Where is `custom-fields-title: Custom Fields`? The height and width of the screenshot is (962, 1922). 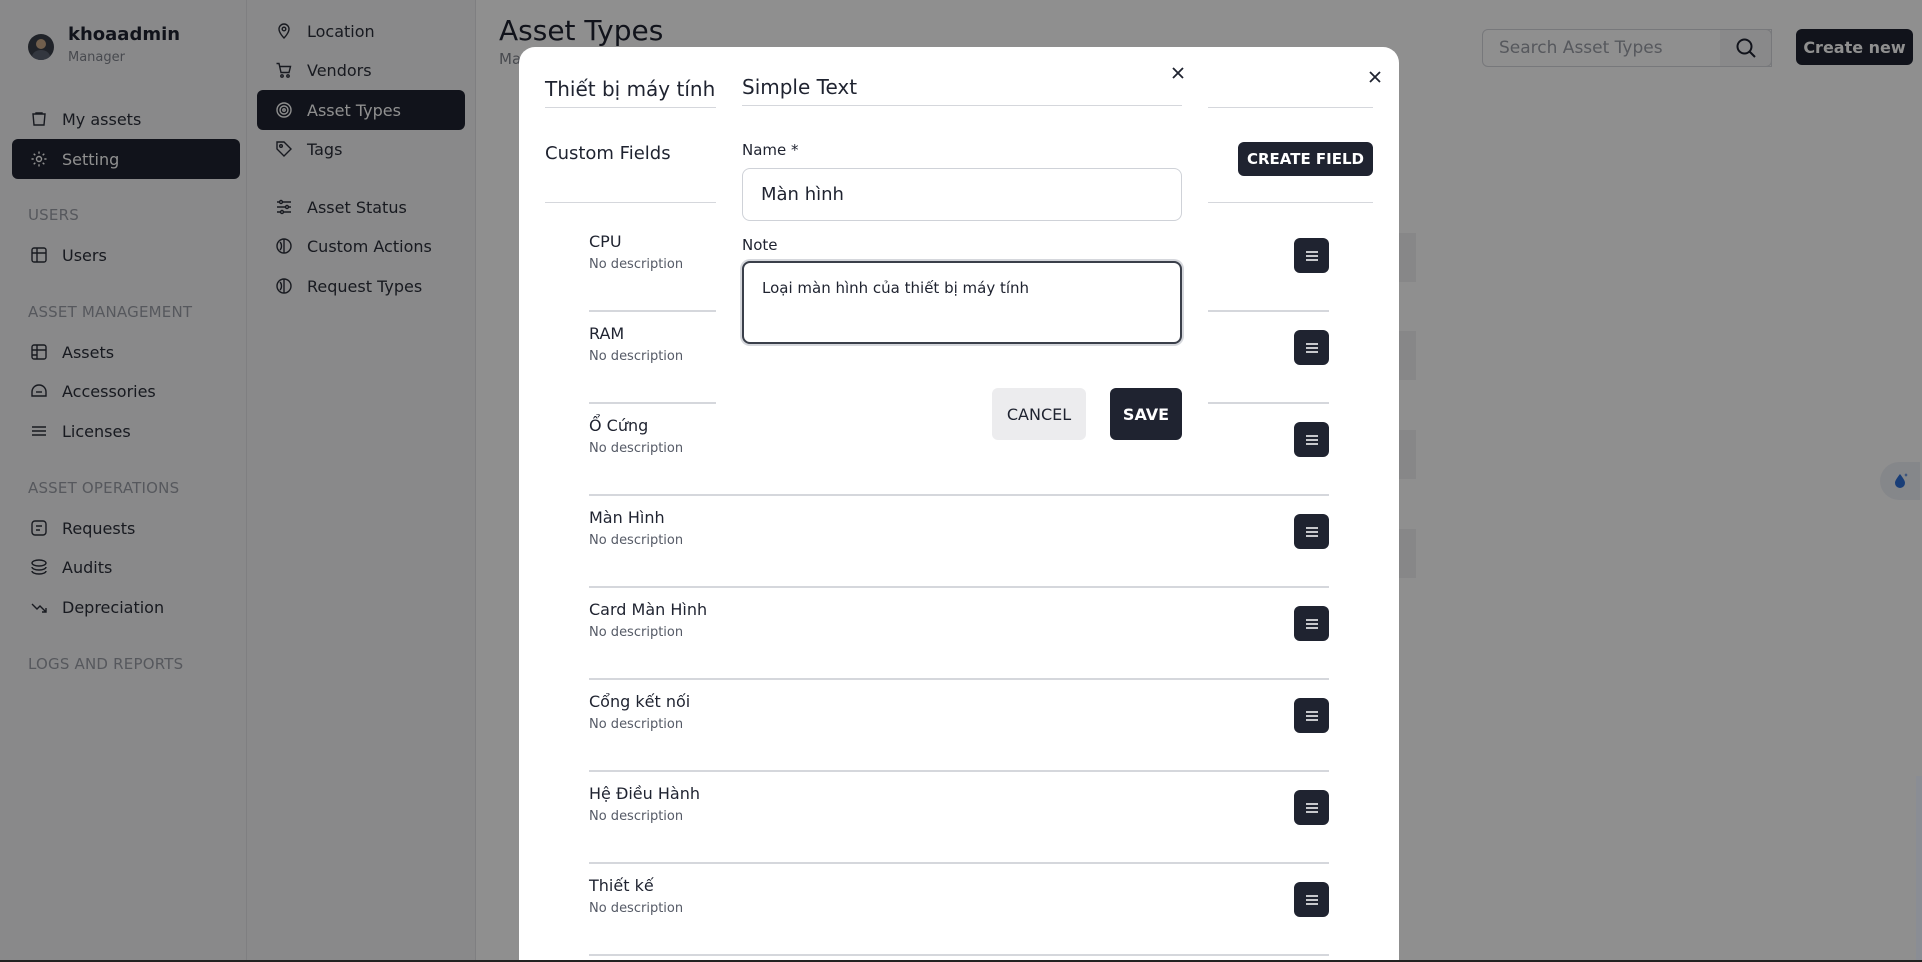 custom-fields-title: Custom Fields is located at coordinates (608, 153).